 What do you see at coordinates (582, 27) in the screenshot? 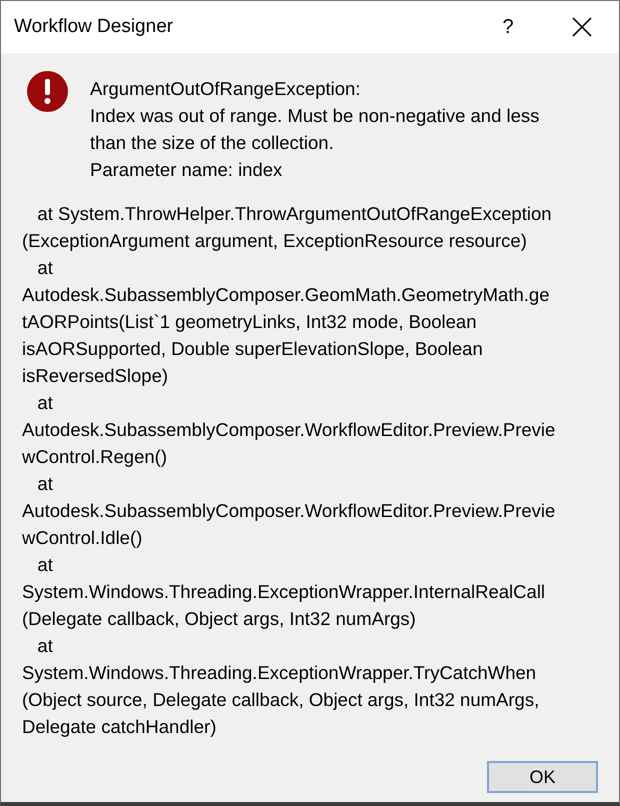
I see `close-icon` at bounding box center [582, 27].